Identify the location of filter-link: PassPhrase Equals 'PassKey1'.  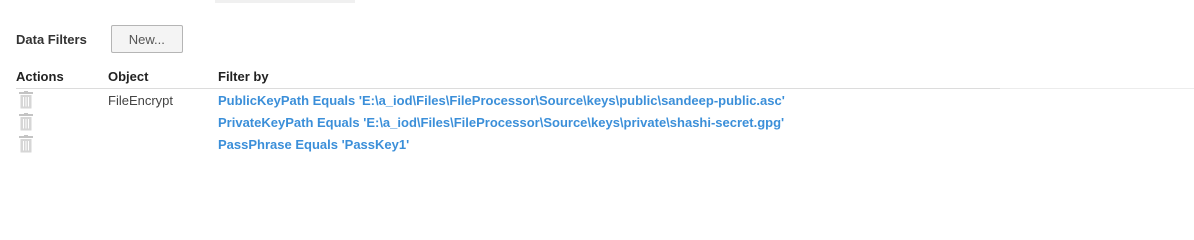
(313, 144).